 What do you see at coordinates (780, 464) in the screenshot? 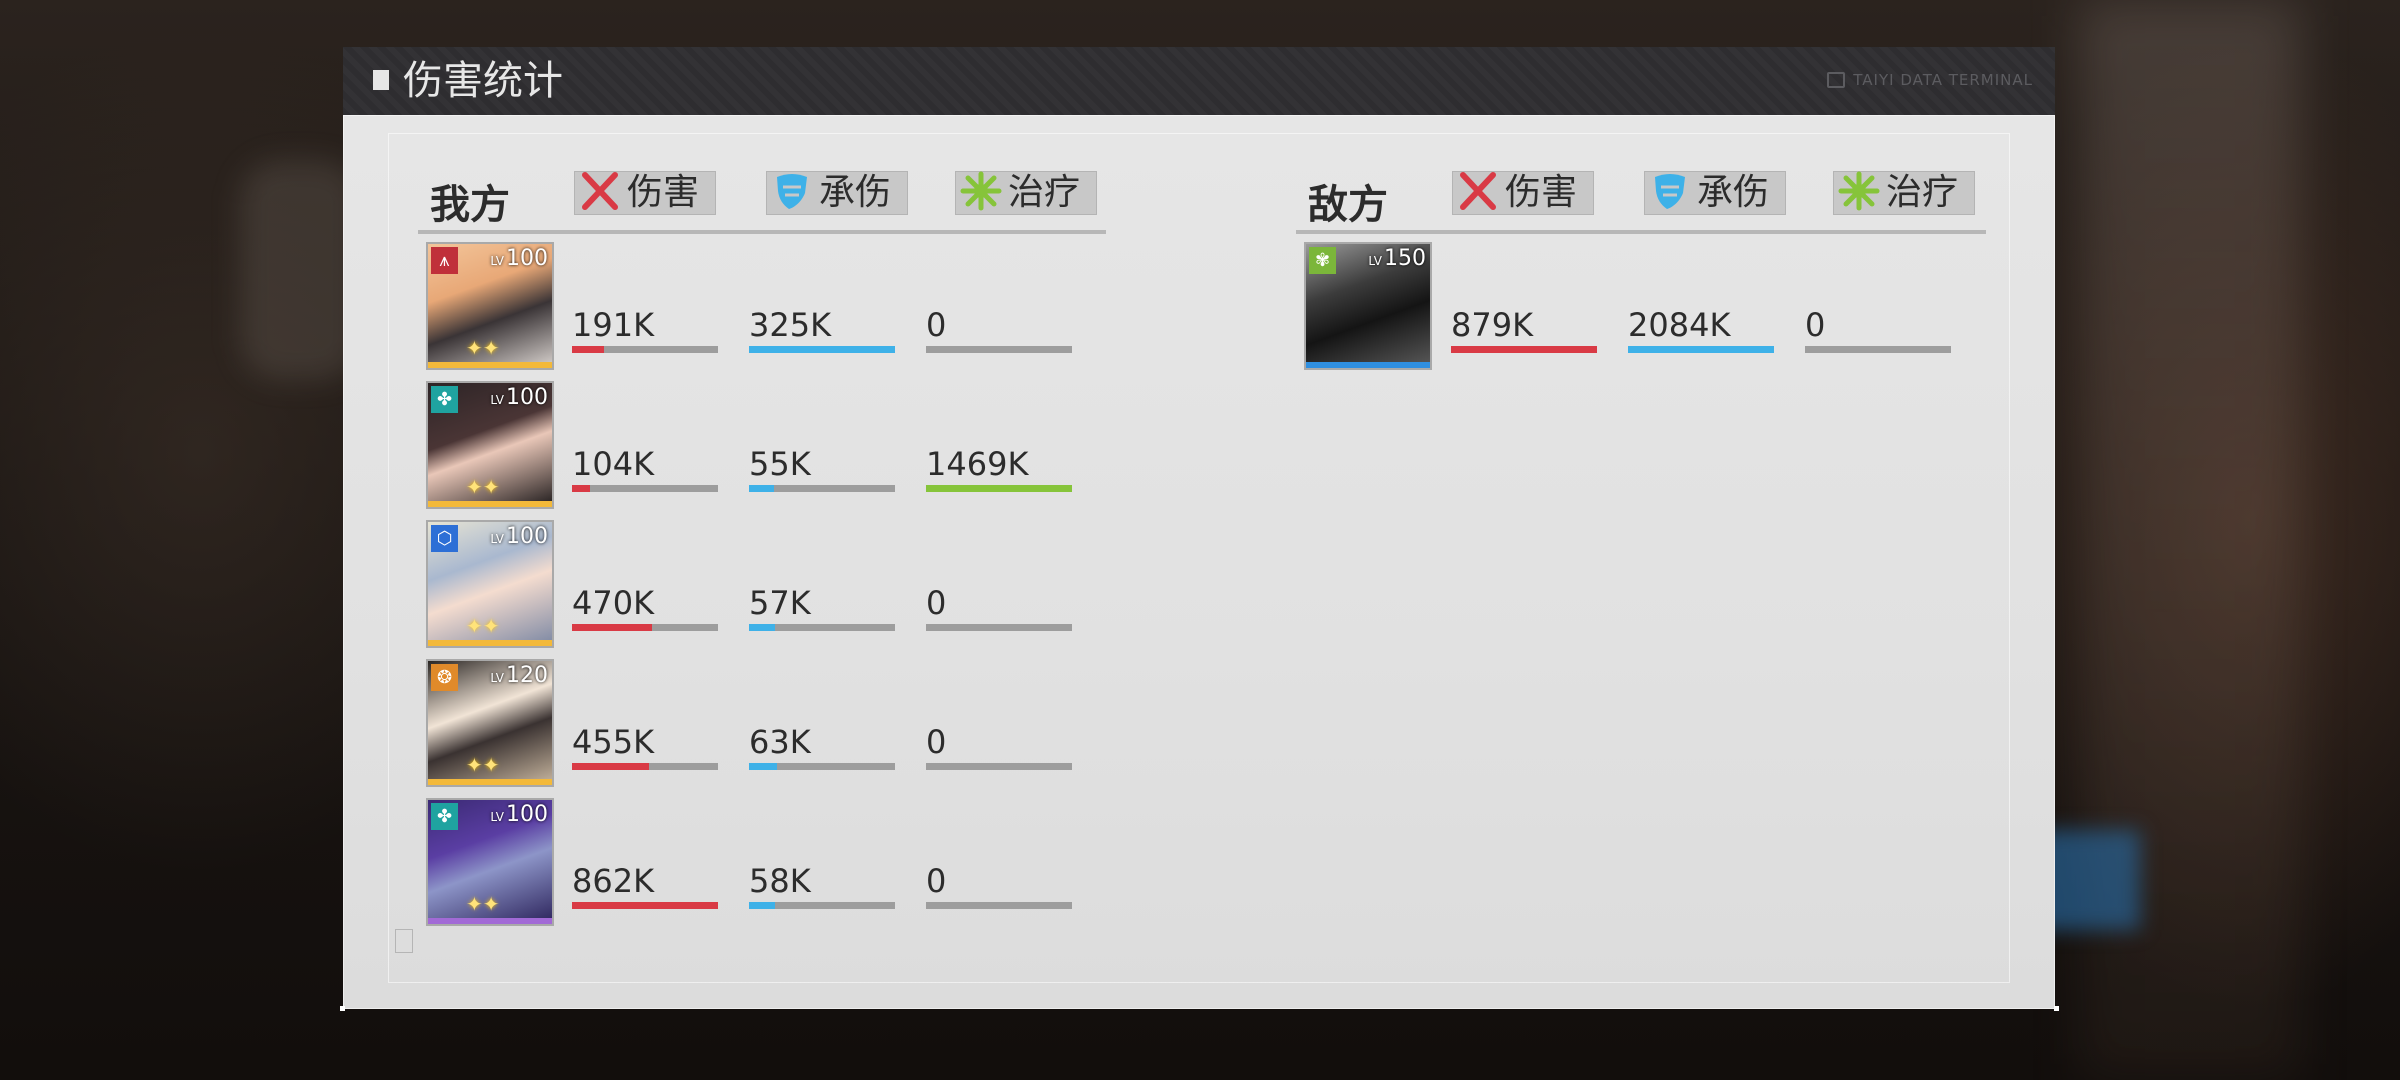
I see `taken-value: 55K` at bounding box center [780, 464].